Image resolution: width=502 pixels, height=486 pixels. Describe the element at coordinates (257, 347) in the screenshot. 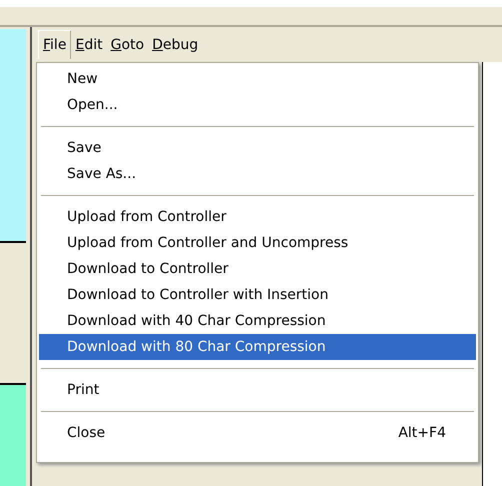

I see `menu-item: Download with 80 Char Compression` at that location.